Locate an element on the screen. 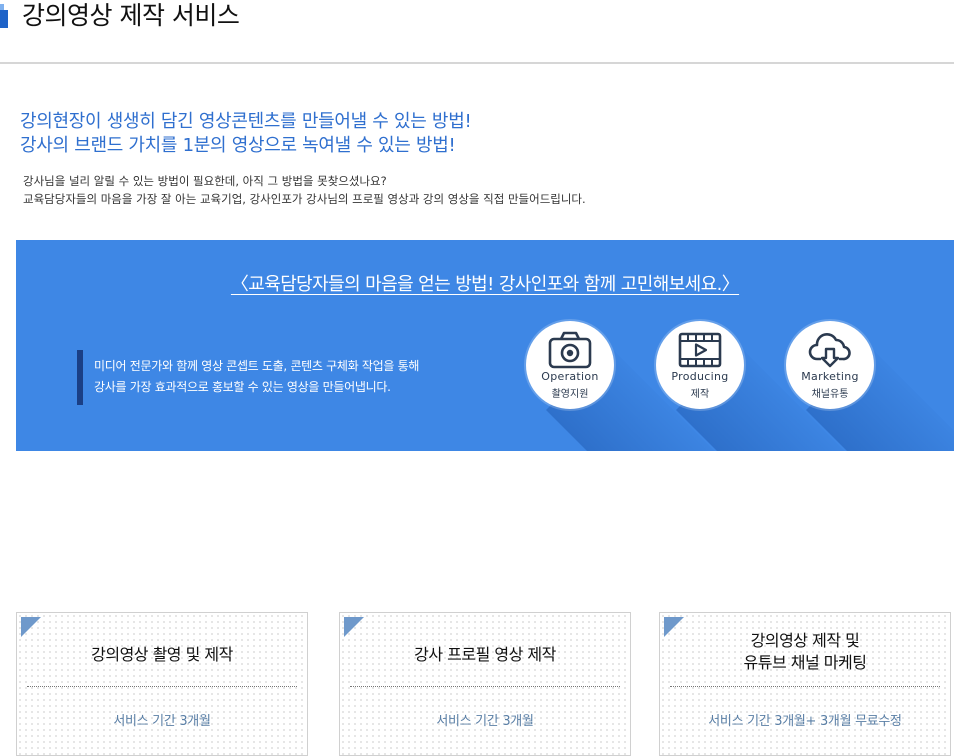 This screenshot has height=756, width=954. service-card-lecture-video: 강의영상 촬영 및 제작 서비스 기간 3개월 is located at coordinates (162, 684).